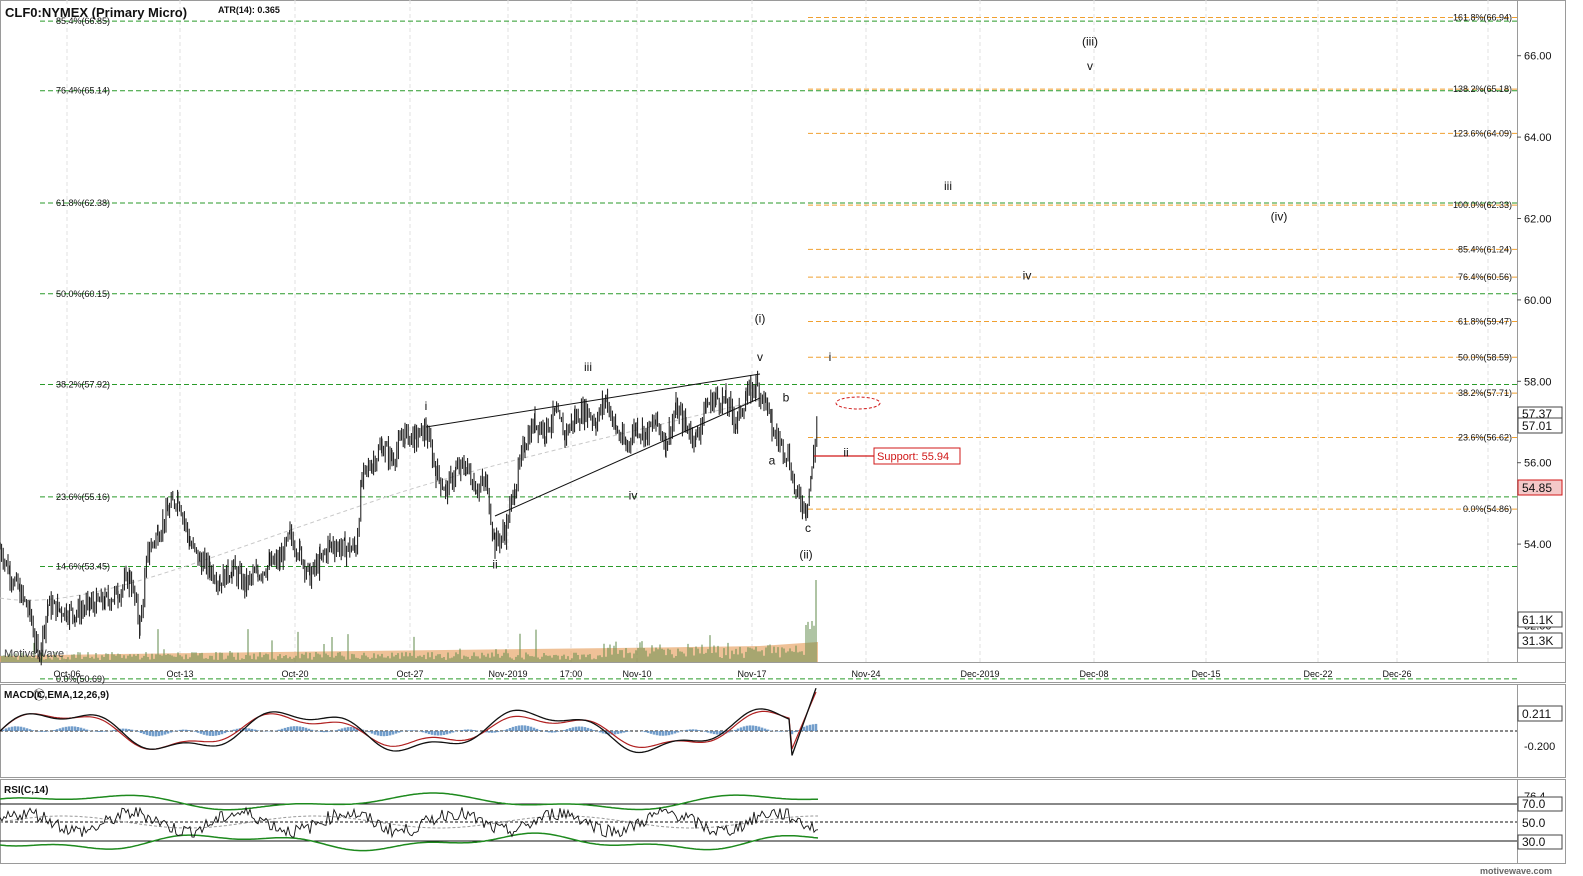 This screenshot has height=876, width=1583. I want to click on price-axis-frame, so click(1541, 331).